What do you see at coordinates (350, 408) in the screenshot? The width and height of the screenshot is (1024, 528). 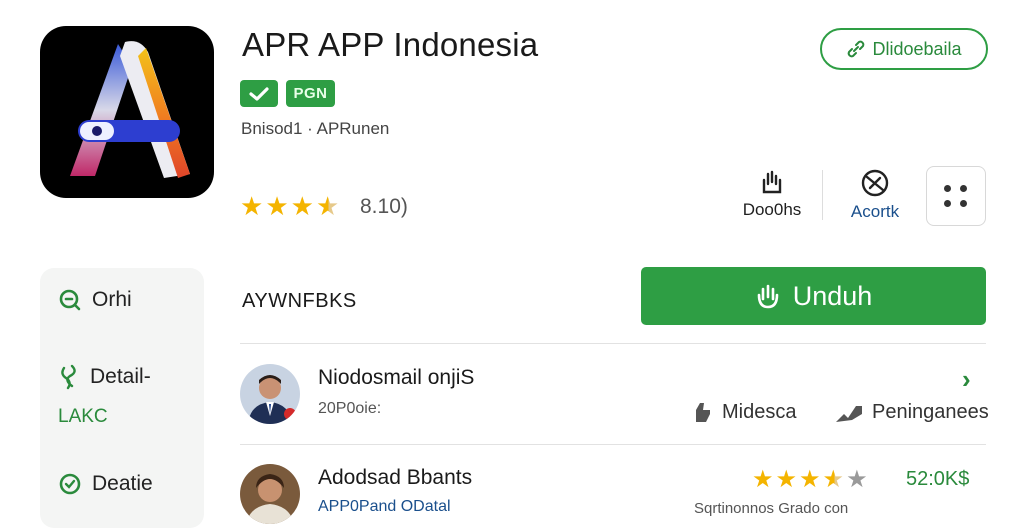 I see `review-date: 20P0oie:` at bounding box center [350, 408].